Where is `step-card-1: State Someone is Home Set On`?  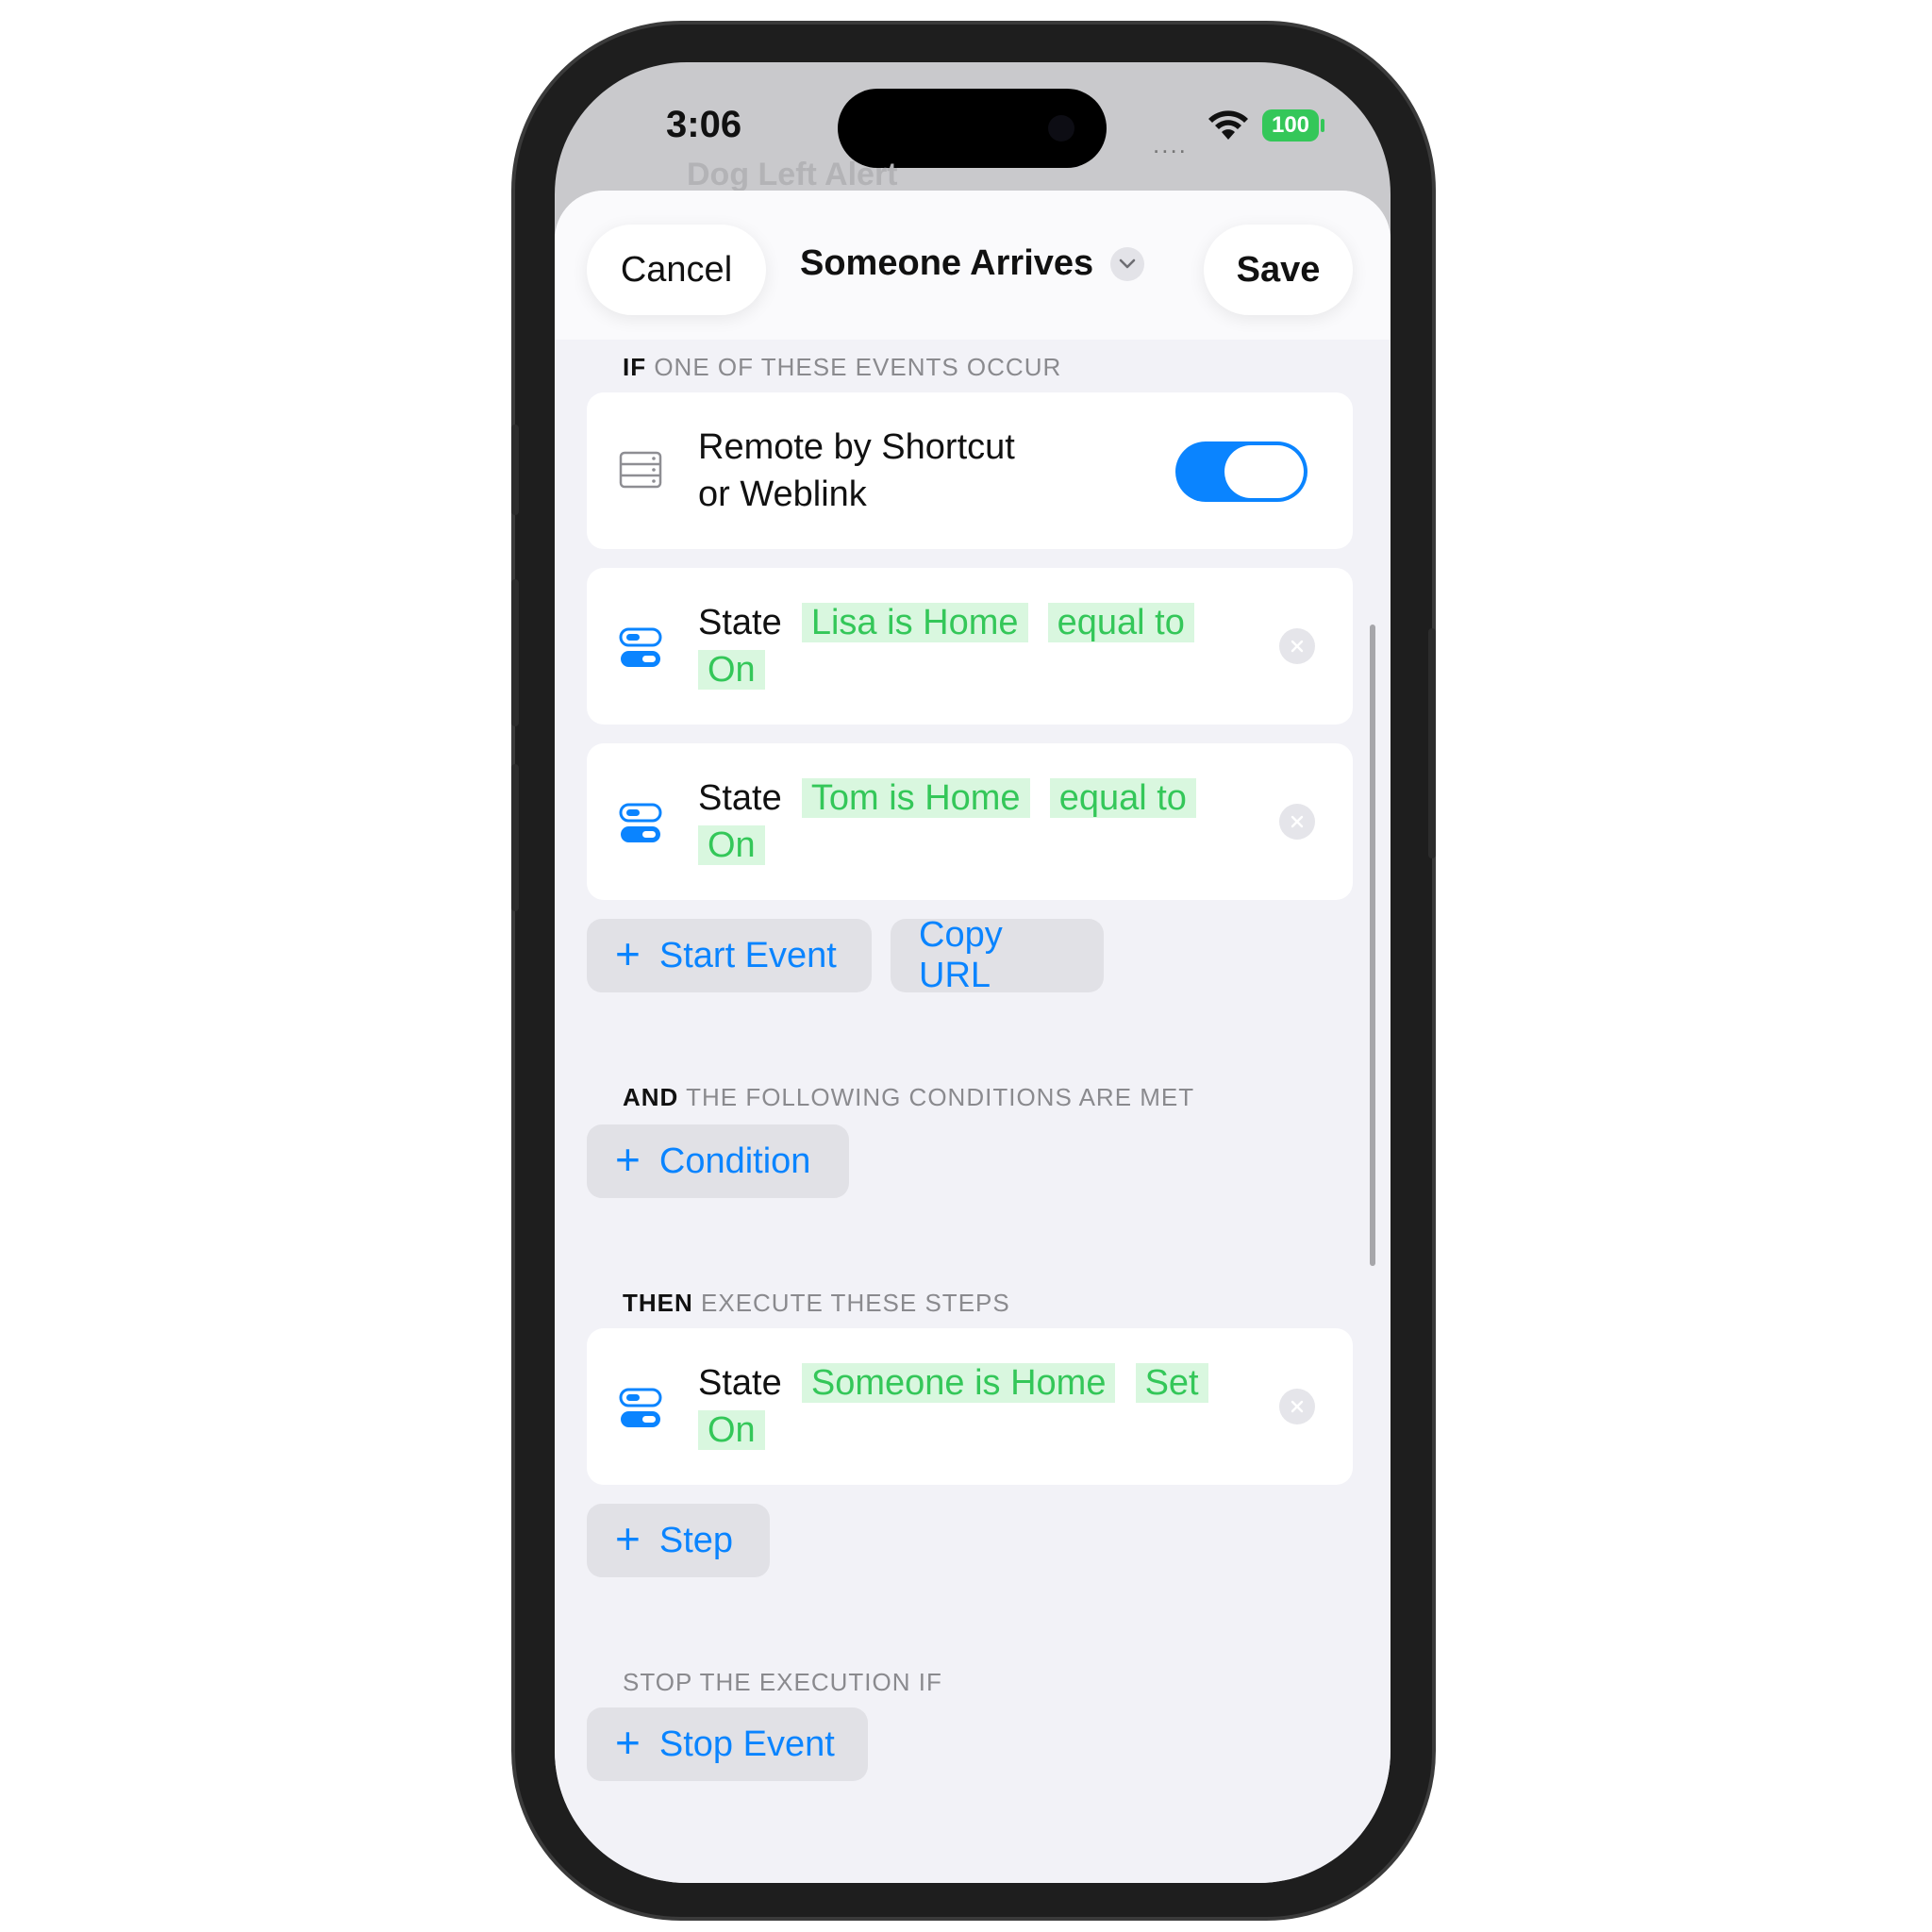 step-card-1: State Someone is Home Set On is located at coordinates (970, 1407).